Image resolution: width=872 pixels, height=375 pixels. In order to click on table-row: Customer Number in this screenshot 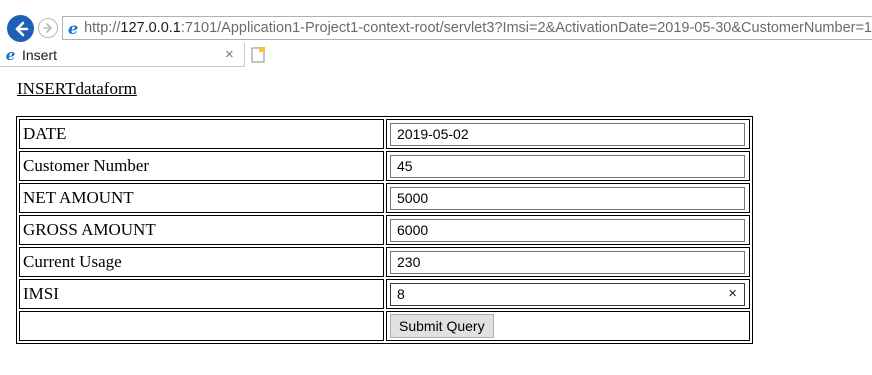, I will do `click(384, 166)`.